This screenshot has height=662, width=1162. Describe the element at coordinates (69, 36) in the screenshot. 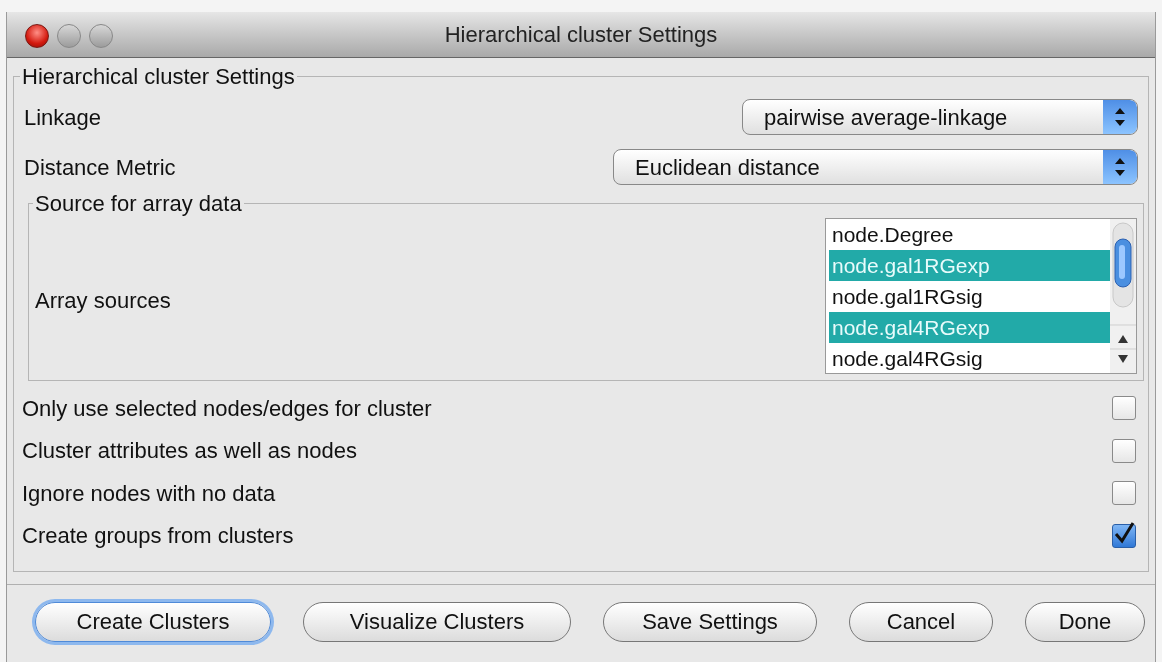

I see `minimize-button` at that location.